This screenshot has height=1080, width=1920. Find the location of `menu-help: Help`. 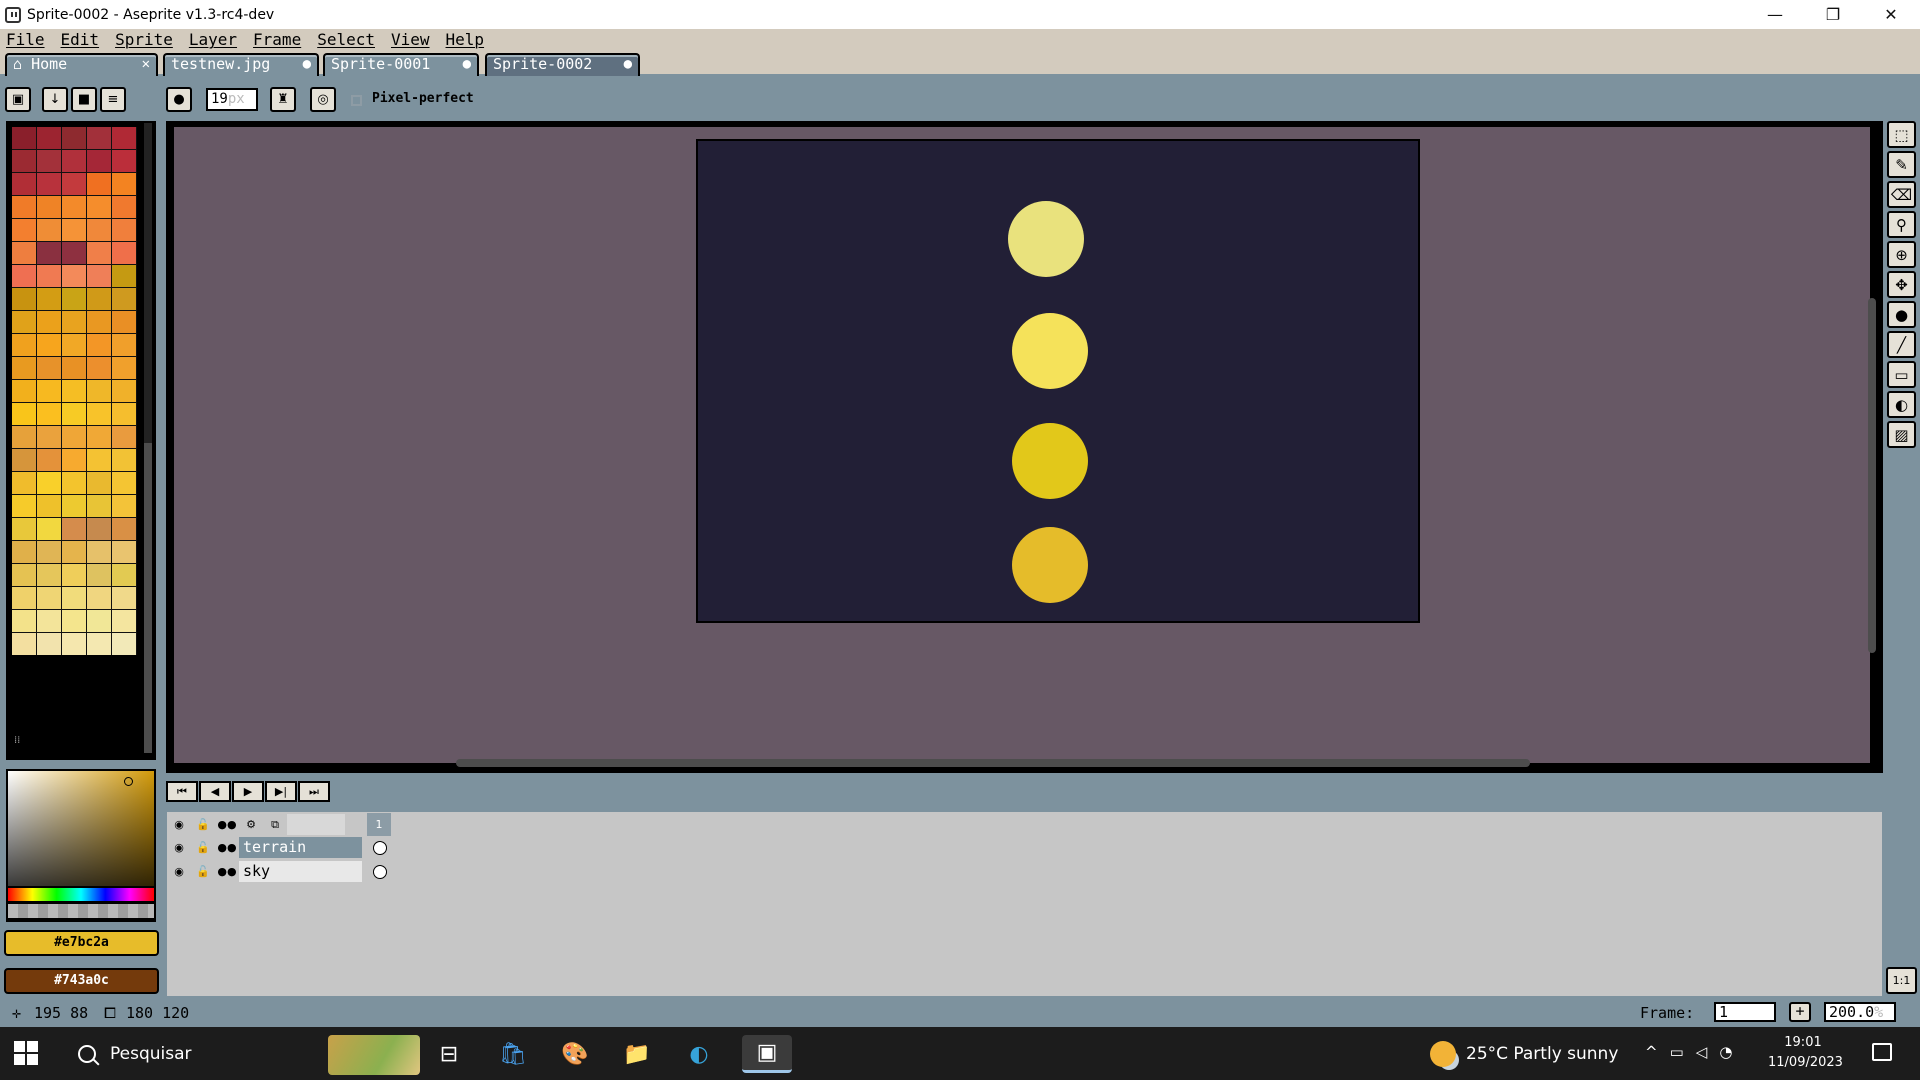

menu-help: Help is located at coordinates (465, 39).